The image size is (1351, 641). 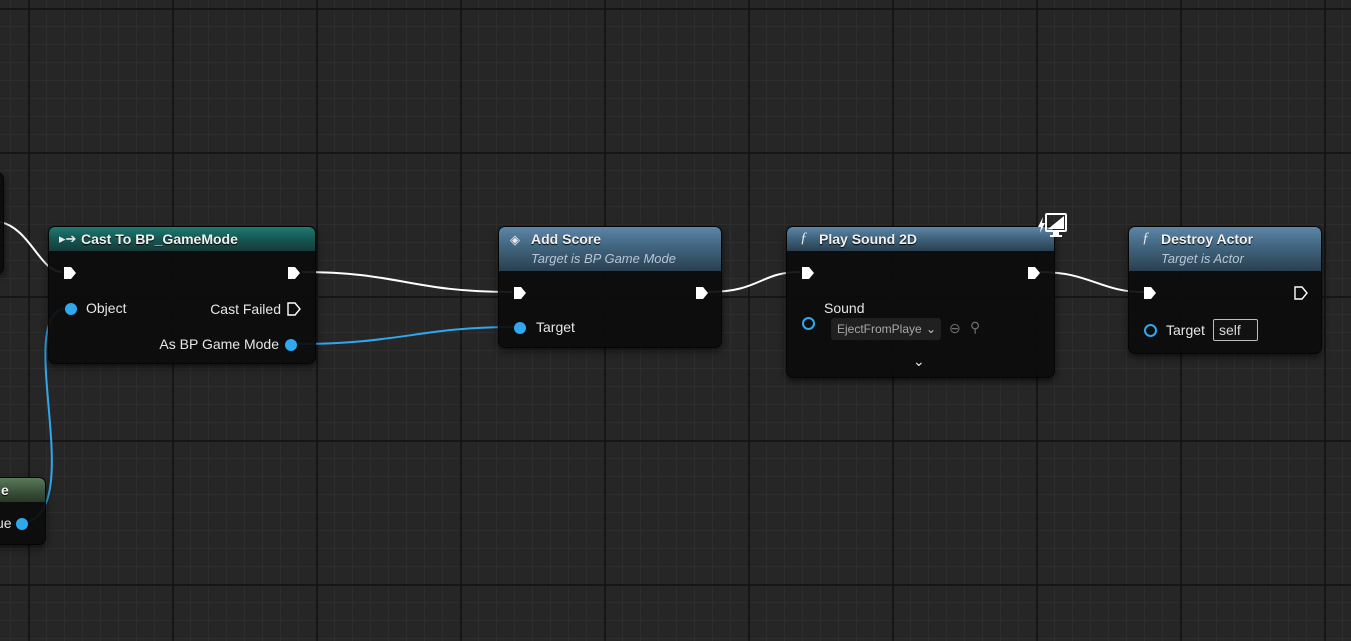 I want to click on object-pin-label: Object, so click(x=106, y=308).